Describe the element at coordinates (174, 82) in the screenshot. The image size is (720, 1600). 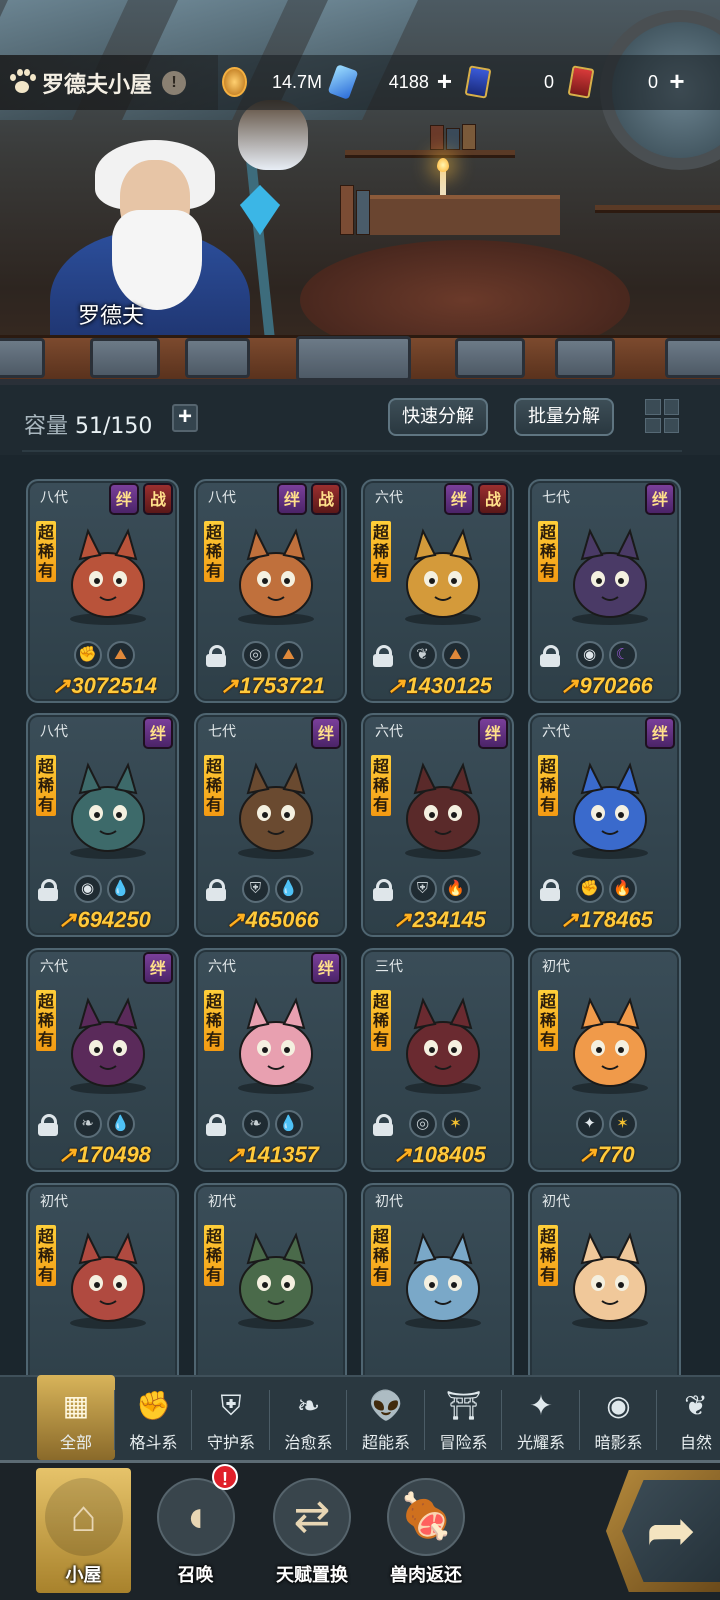
I see `info-icon: !` at that location.